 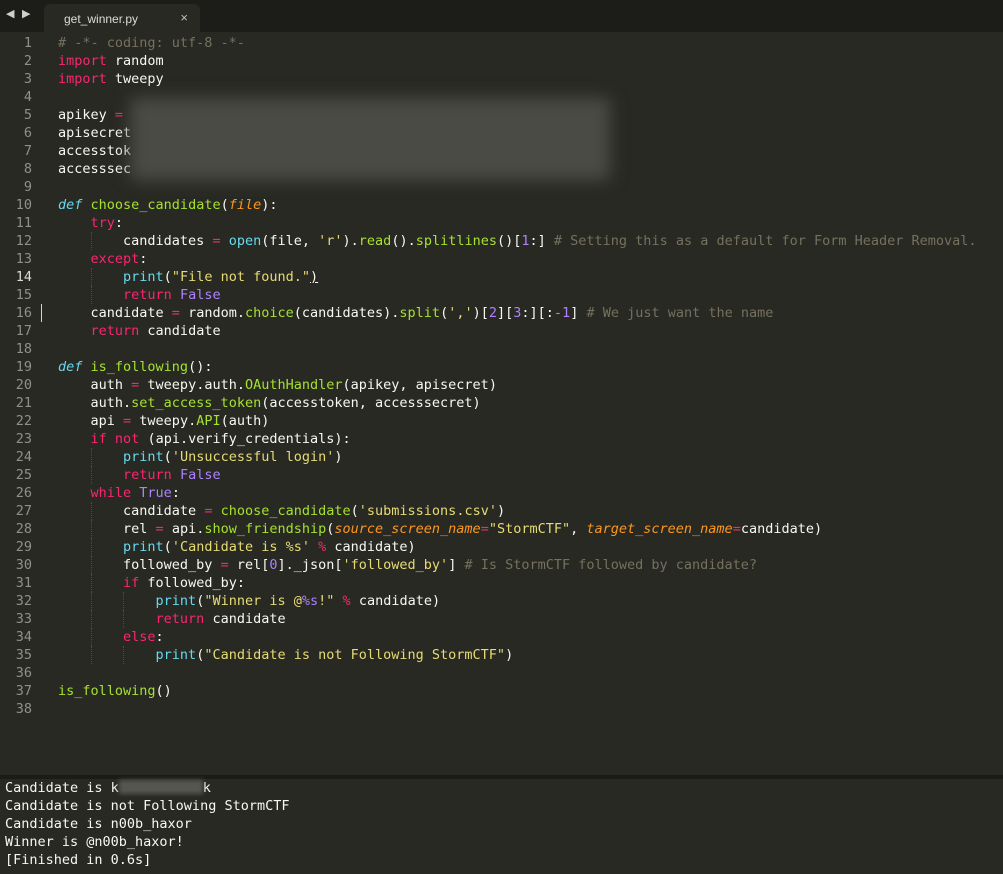 I want to click on code-line: if followed_by:, so click(x=151, y=583).